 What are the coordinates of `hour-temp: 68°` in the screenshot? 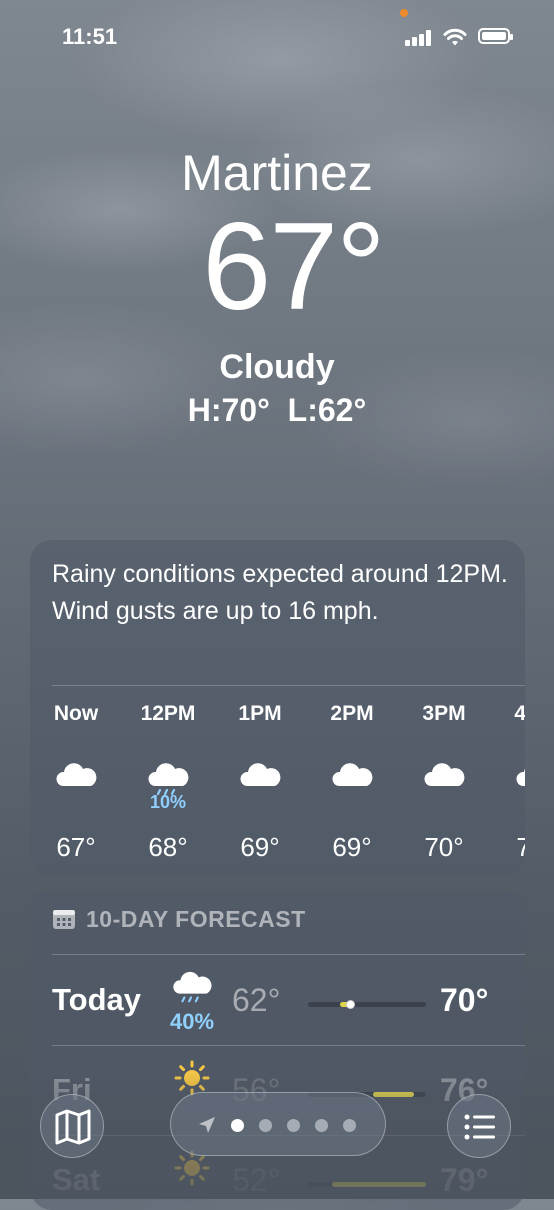 It's located at (168, 847).